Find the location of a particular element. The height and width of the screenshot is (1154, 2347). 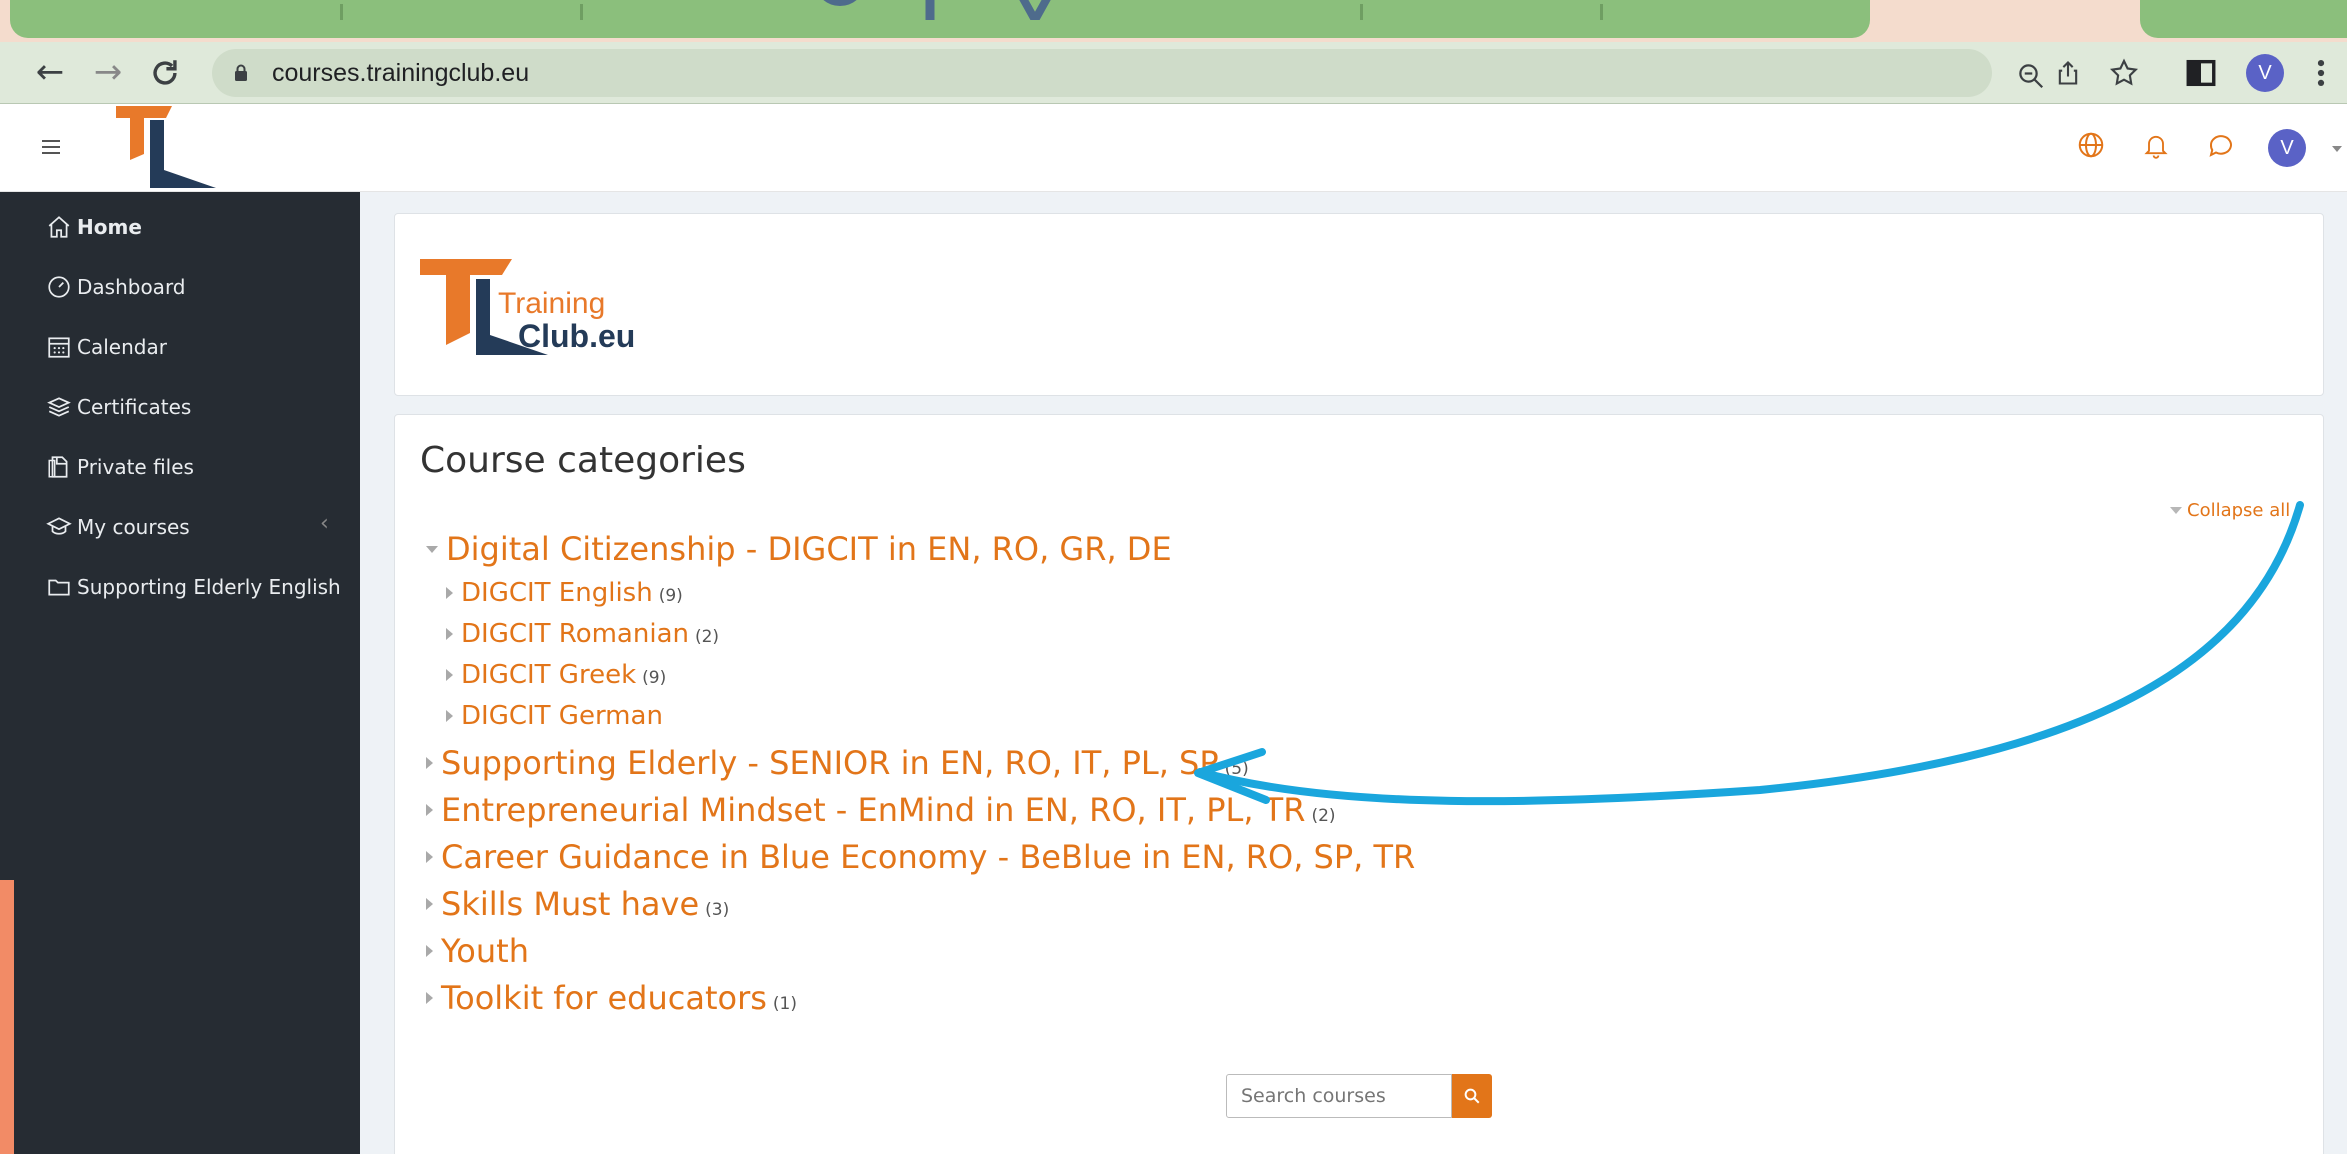

search-courses-field is located at coordinates (1339, 1096).